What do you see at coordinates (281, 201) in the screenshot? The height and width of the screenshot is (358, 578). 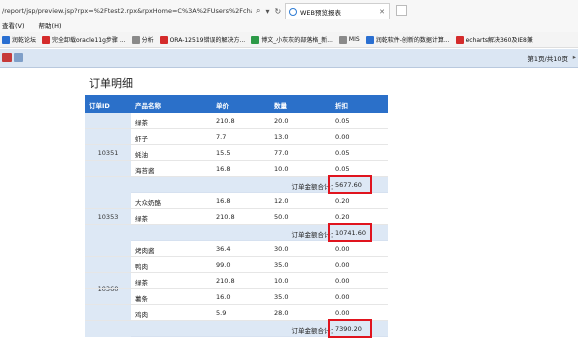 I see `quantity-cell: 12.0` at bounding box center [281, 201].